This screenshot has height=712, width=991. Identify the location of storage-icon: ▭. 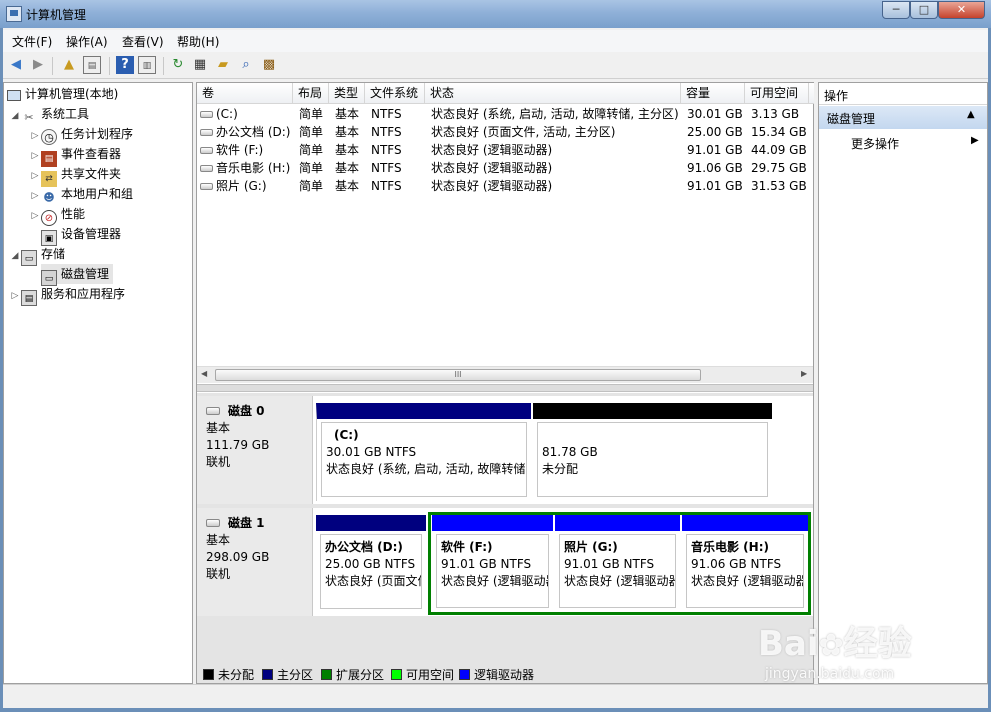
(29, 258).